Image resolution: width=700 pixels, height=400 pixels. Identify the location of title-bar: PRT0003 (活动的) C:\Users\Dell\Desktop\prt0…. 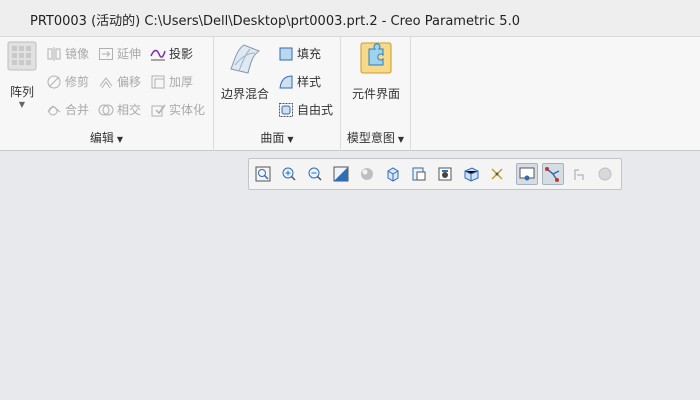
(350, 18).